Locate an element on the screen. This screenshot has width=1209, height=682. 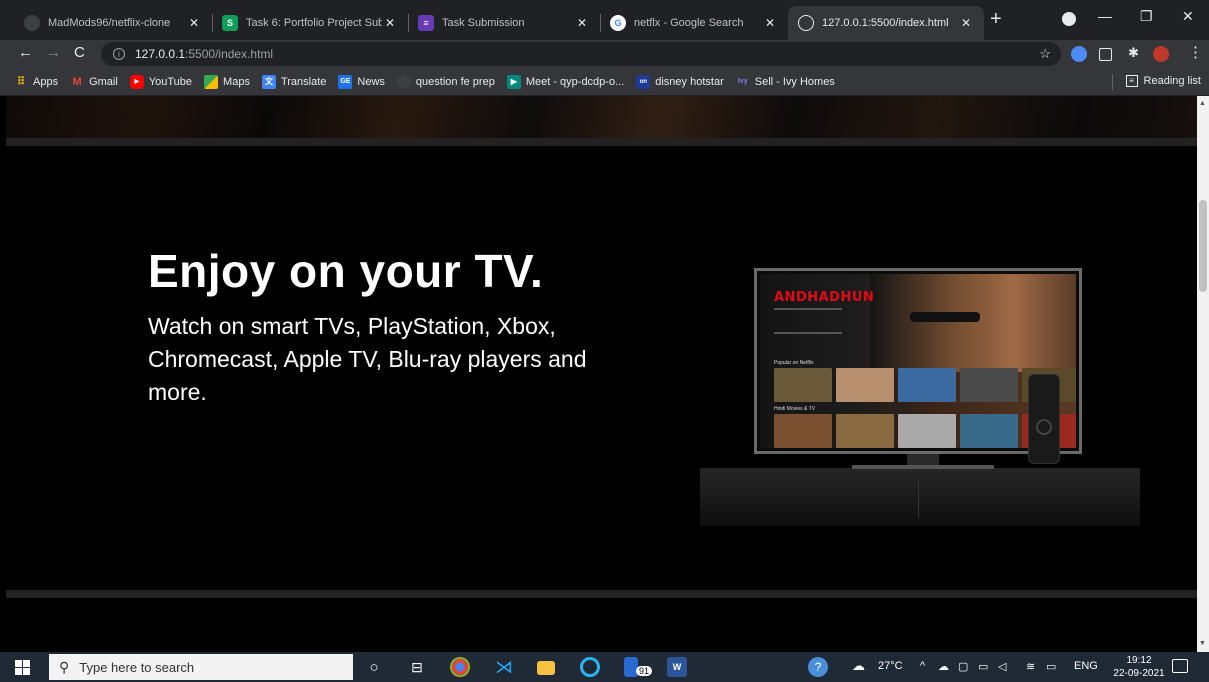
close-window-button: ✕ is located at coordinates (1188, 16).